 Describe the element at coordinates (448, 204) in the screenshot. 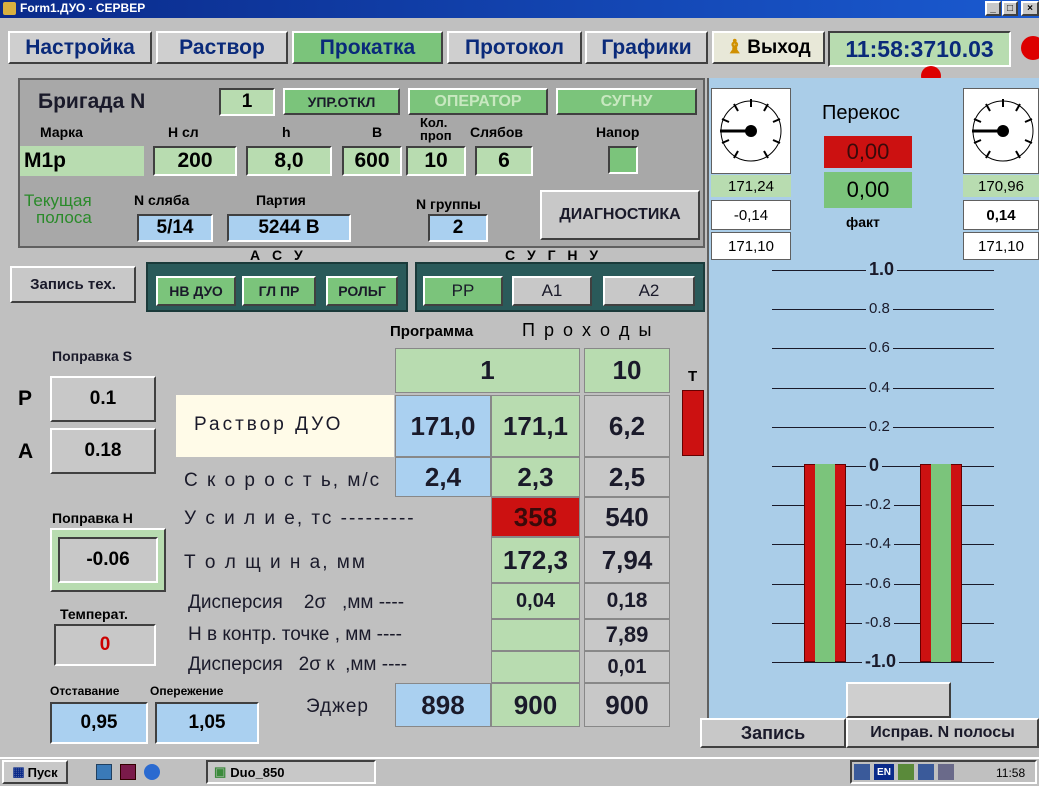

I see `ngruppy-label: N группы` at that location.